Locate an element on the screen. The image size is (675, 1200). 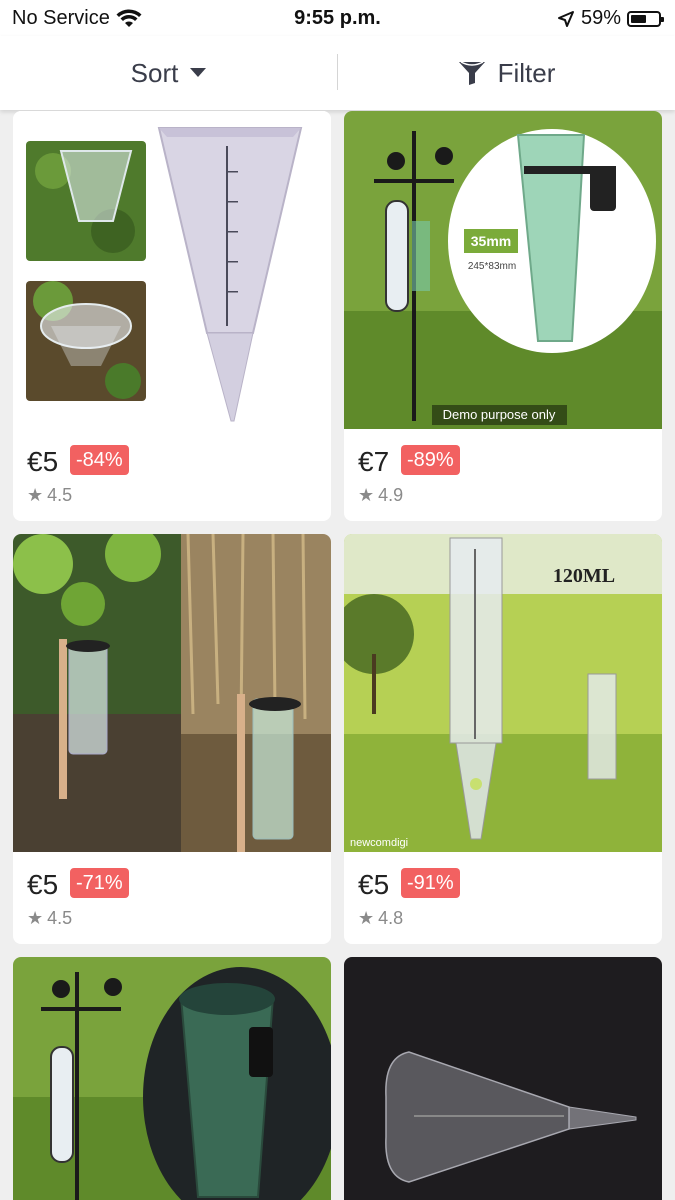
funnel-icon is located at coordinates (471, 73).